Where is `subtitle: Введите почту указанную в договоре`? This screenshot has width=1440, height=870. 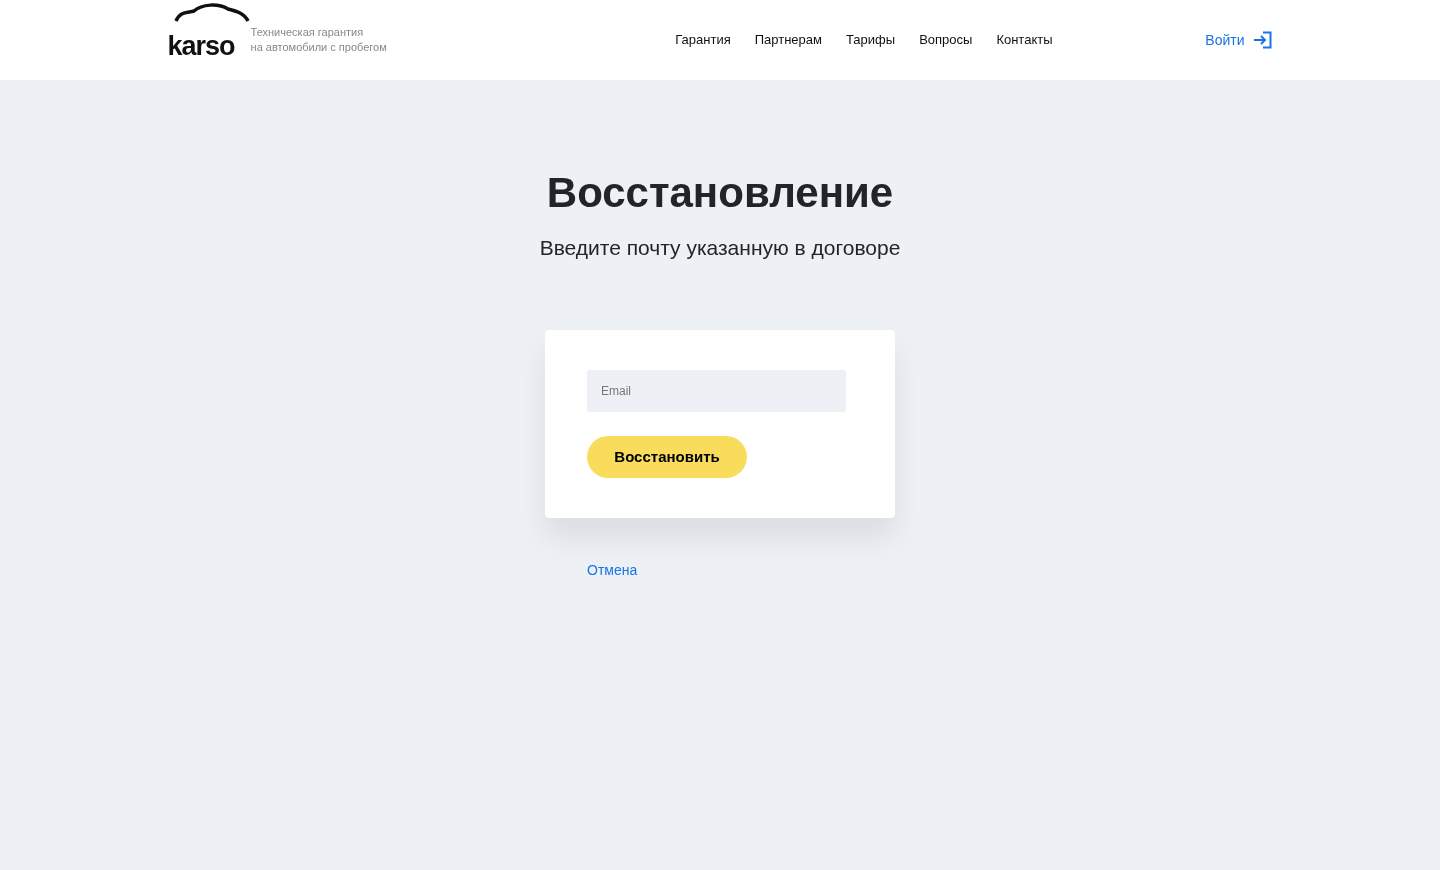 subtitle: Введите почту указанную в договоре is located at coordinates (720, 248).